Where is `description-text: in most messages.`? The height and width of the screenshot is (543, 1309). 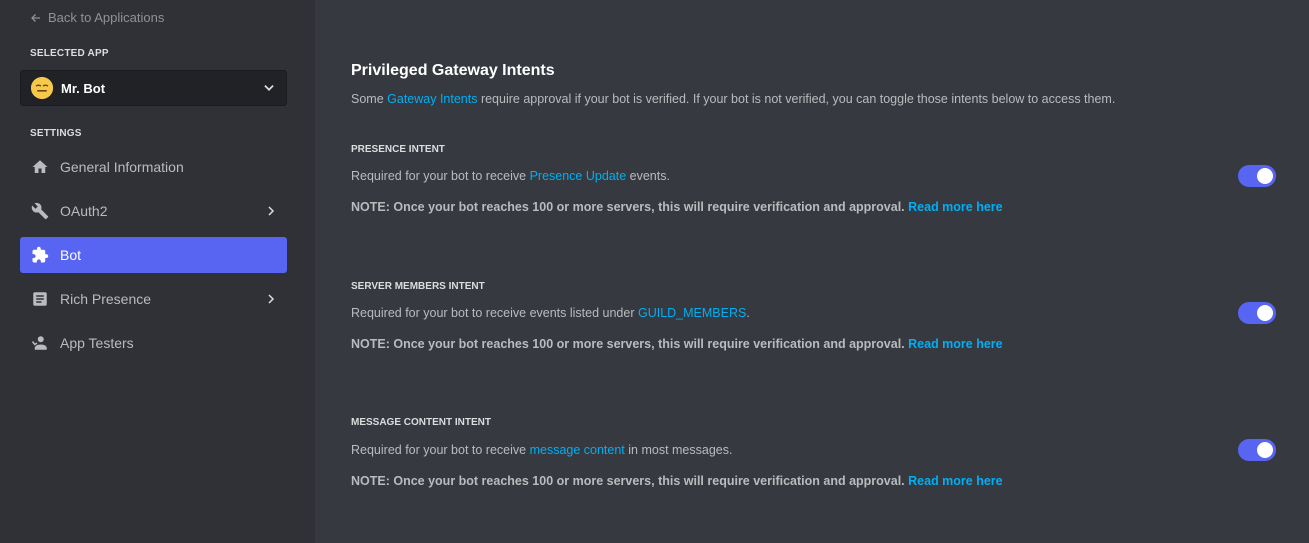 description-text: in most messages. is located at coordinates (678, 450).